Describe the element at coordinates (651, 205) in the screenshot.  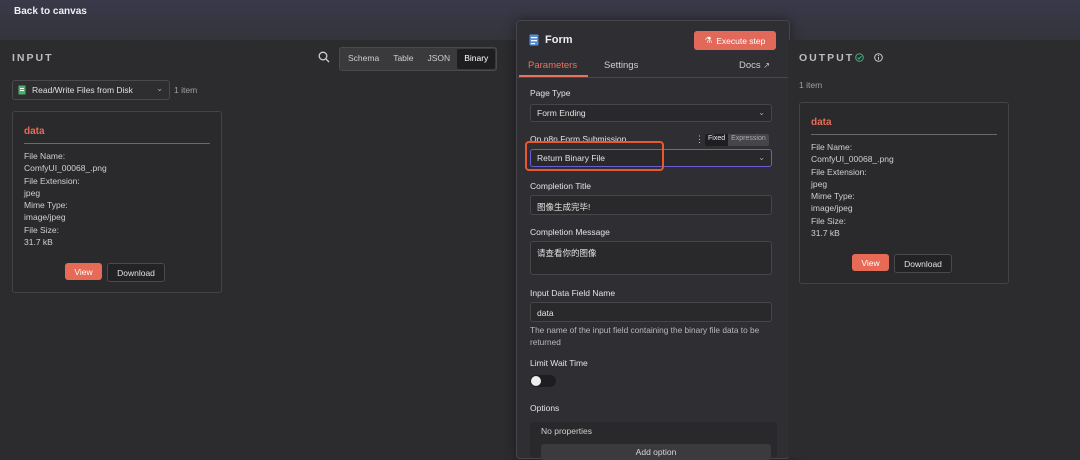
I see `completion-title-input: 图像生成完毕!` at that location.